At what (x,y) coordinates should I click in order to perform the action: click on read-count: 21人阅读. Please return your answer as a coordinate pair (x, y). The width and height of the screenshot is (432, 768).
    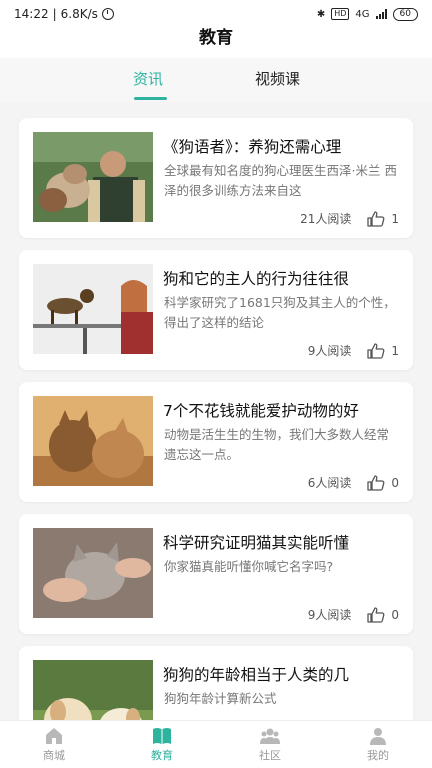
    Looking at the image, I should click on (326, 219).